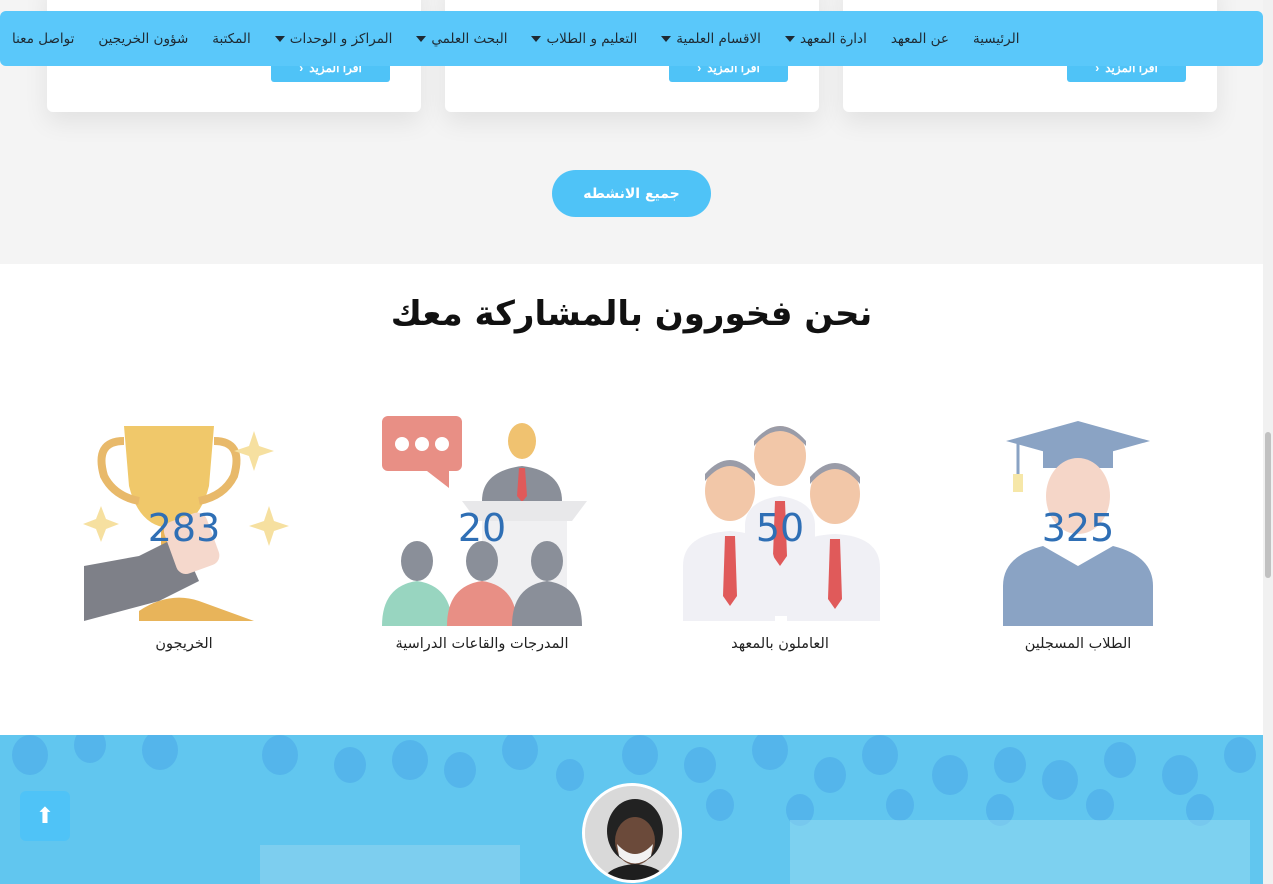 The height and width of the screenshot is (884, 1273). I want to click on nav-item-library: المكتبة, so click(231, 39).